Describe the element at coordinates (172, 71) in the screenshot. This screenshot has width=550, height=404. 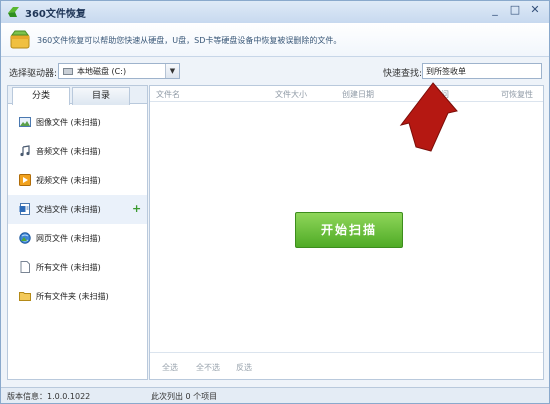
I see `chevron-down-icon: ▼` at that location.